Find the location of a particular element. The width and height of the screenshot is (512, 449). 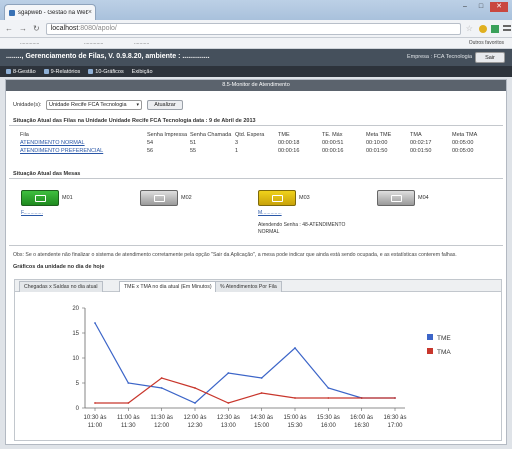

table-cell: 1 is located at coordinates (237, 151).